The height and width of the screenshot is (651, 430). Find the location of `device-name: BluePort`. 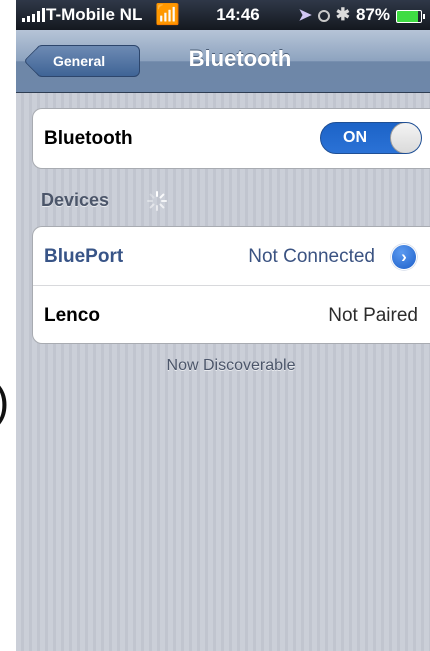

device-name: BluePort is located at coordinates (84, 256).